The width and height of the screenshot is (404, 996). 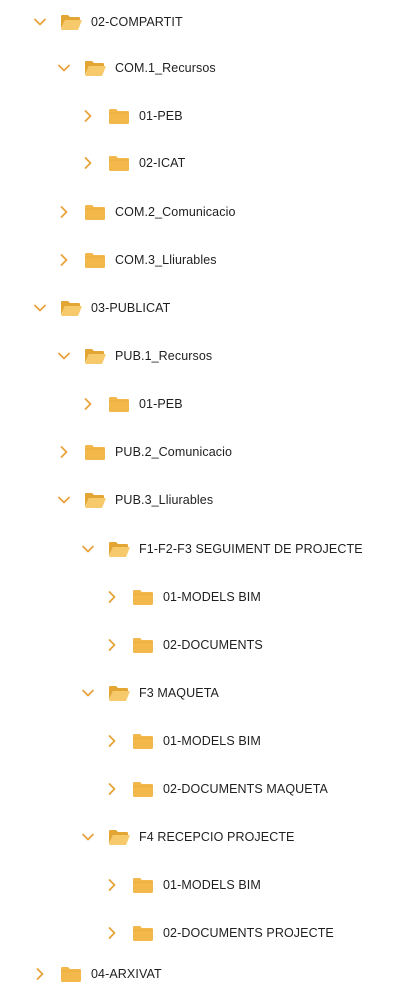 I want to click on tree-item-label: 02-DOCUMENTS, so click(x=213, y=645).